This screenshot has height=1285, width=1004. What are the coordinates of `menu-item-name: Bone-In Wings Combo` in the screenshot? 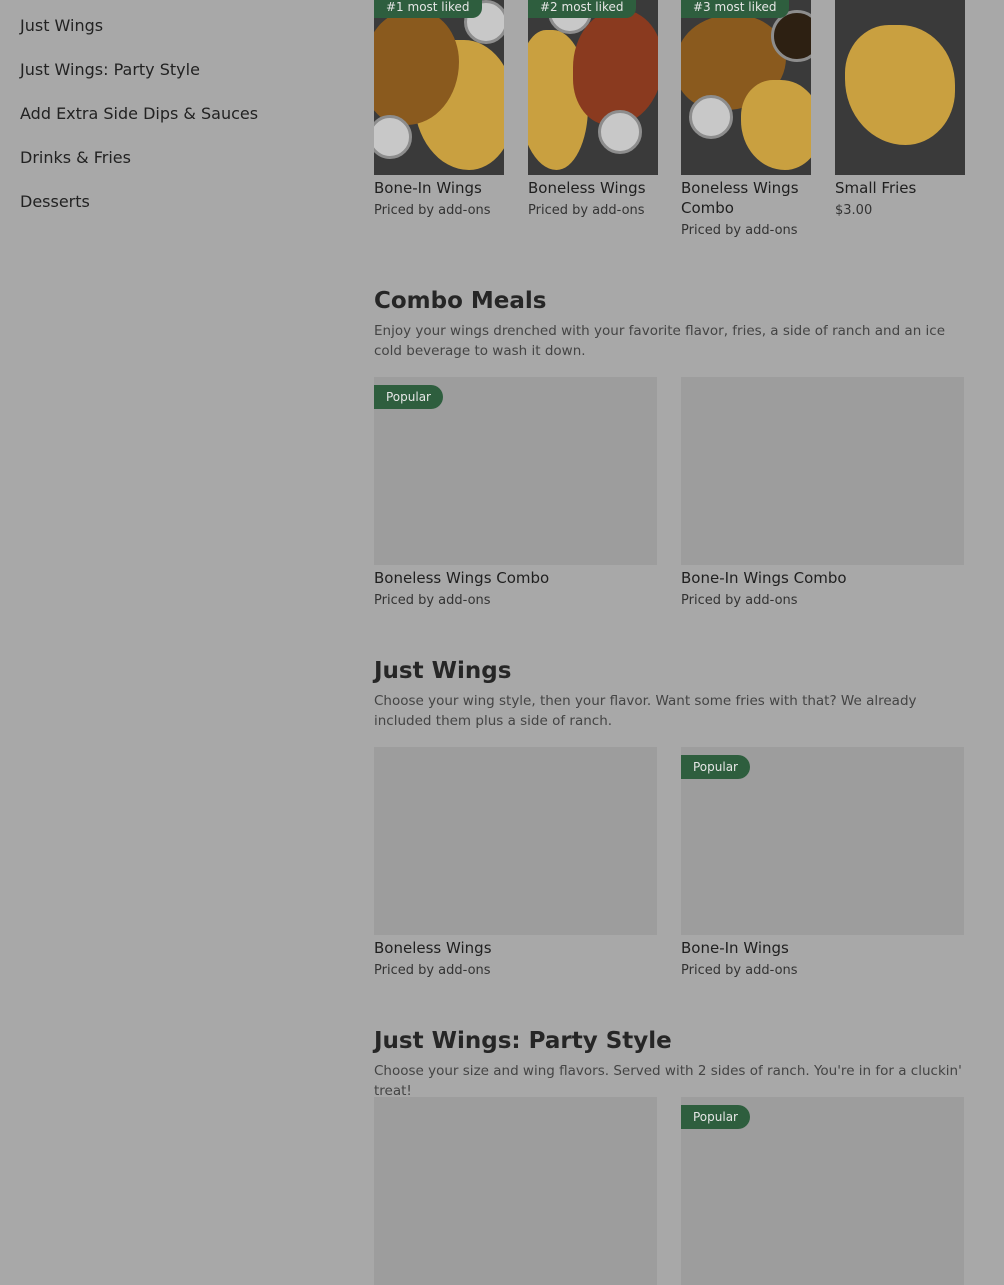 It's located at (764, 578).